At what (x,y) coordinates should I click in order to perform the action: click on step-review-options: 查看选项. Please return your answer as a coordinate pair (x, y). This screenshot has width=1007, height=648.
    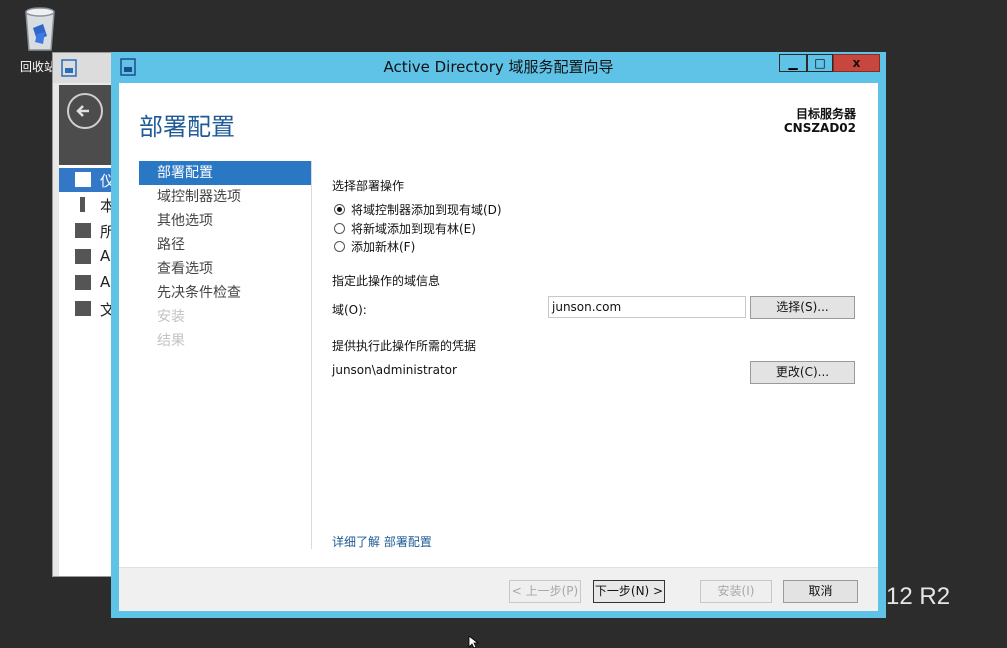
    Looking at the image, I should click on (225, 269).